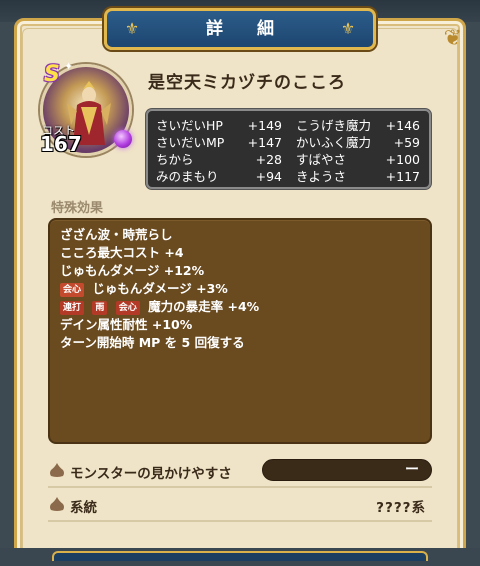 The image size is (480, 566). I want to click on stat-name: ちから, so click(175, 159).